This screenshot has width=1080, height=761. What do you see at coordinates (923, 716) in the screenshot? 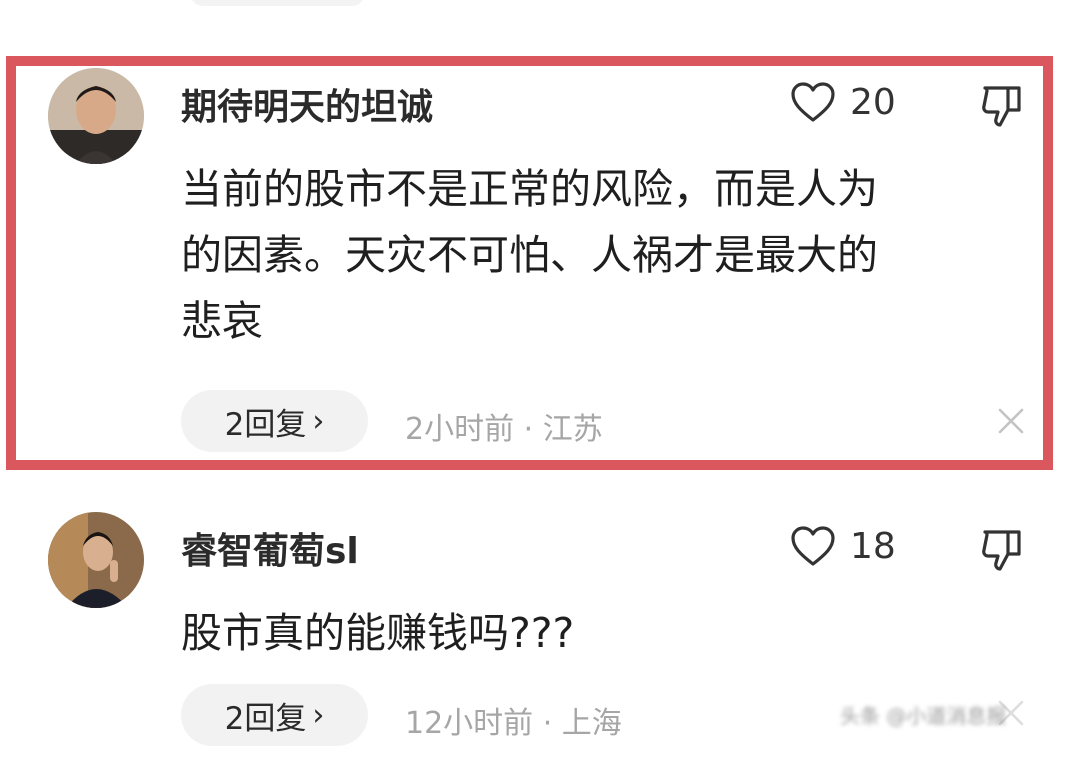
I see `watermark: 头条 @小道消息报` at bounding box center [923, 716].